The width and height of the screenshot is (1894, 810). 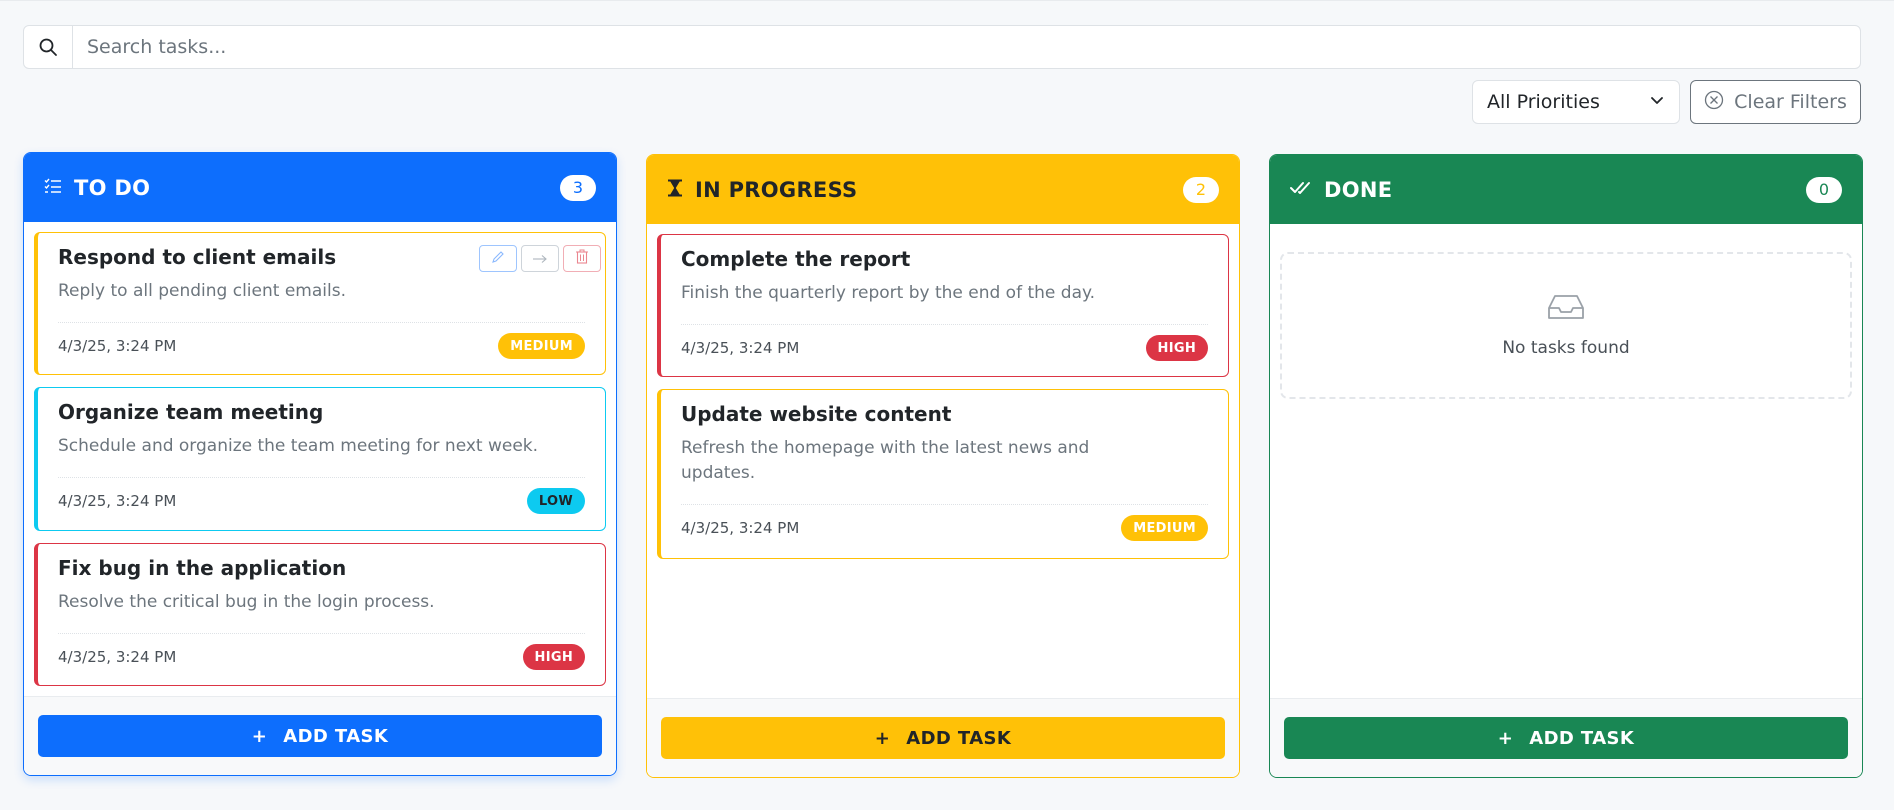 I want to click on task-count-badge: 3, so click(x=578, y=187).